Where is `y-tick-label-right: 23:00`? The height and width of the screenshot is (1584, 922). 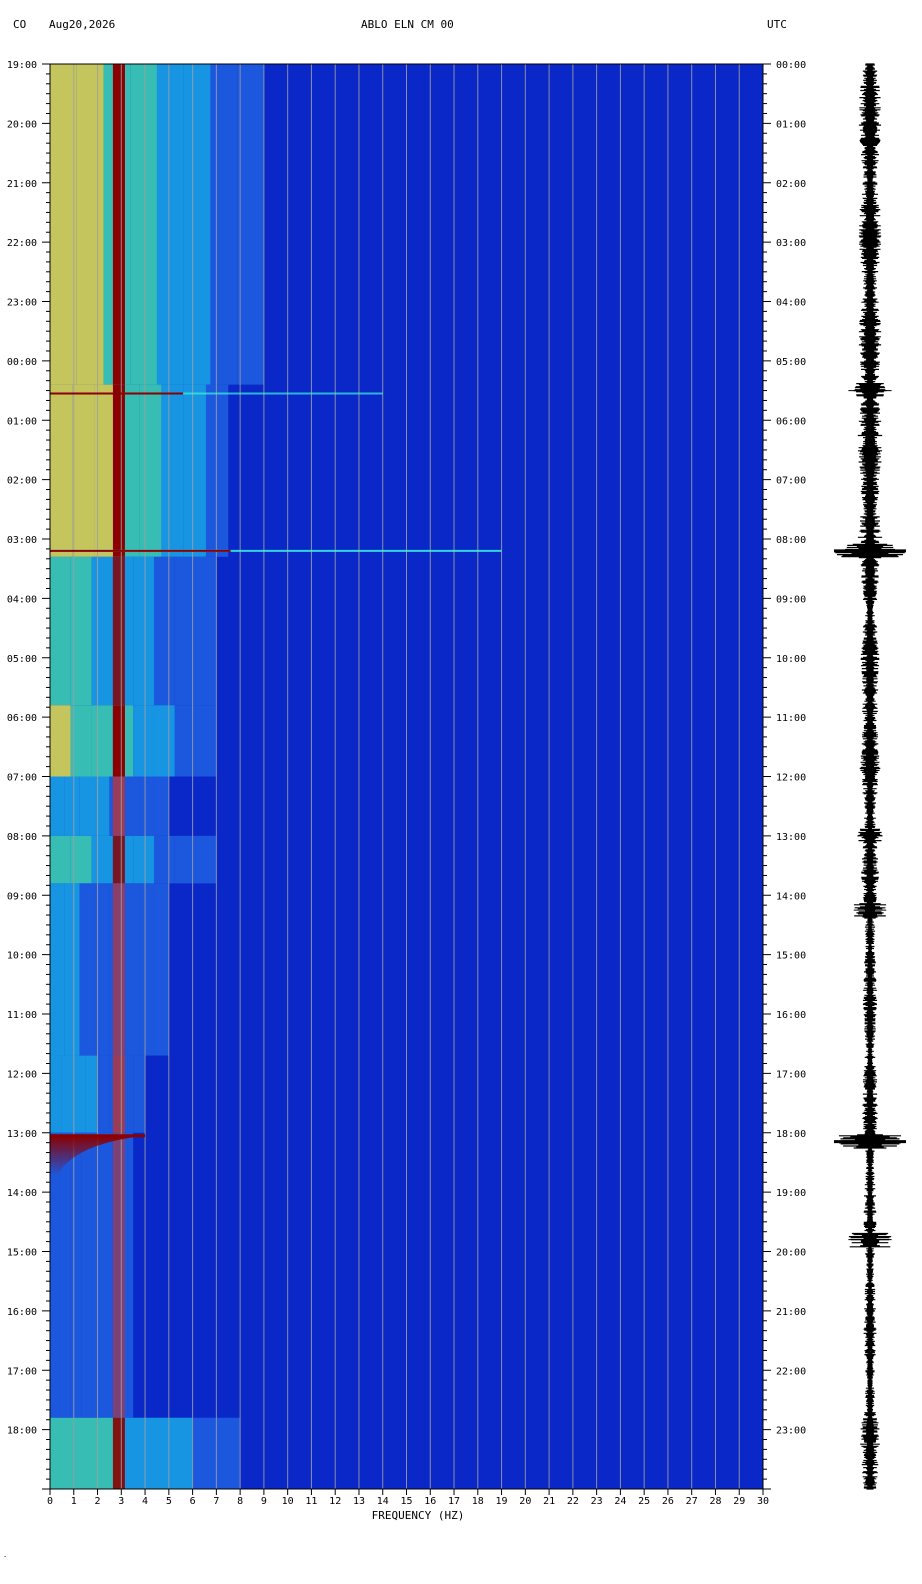
y-tick-label-right: 23:00 is located at coordinates (791, 1431).